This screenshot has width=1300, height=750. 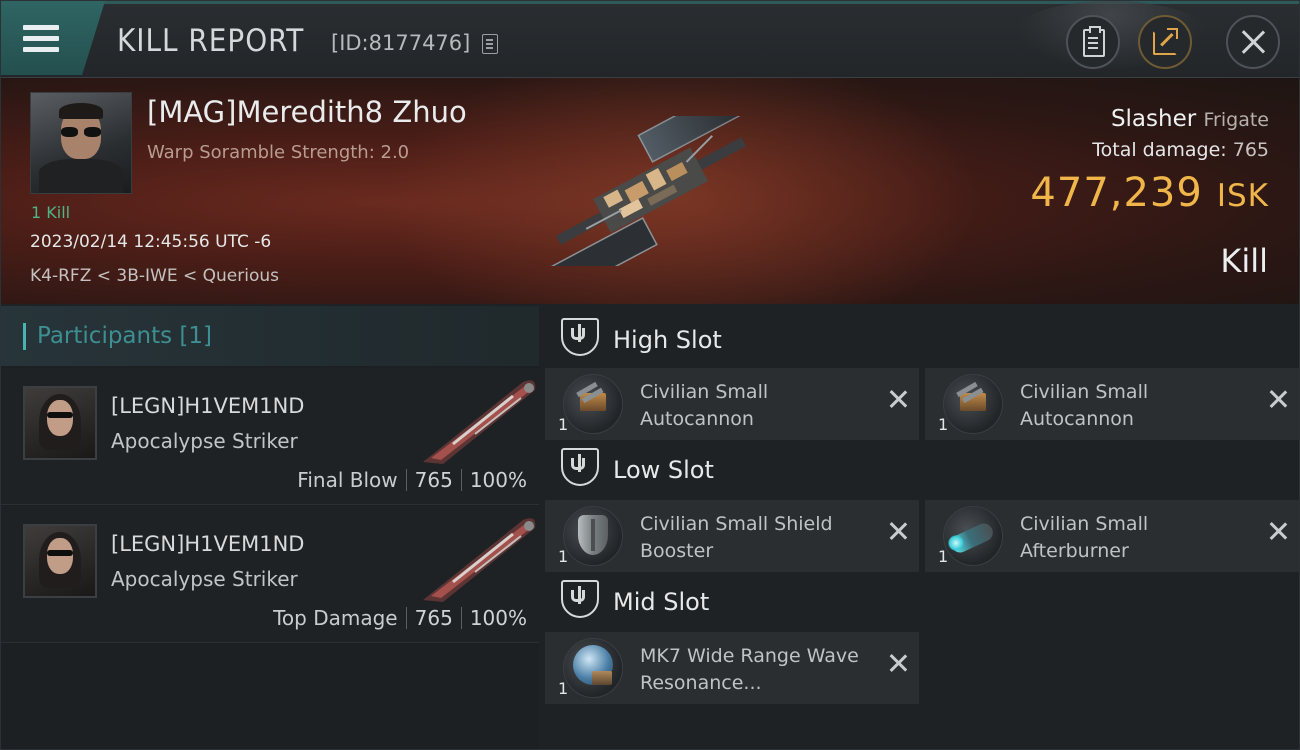 What do you see at coordinates (41, 41) in the screenshot?
I see `hamburger-icon` at bounding box center [41, 41].